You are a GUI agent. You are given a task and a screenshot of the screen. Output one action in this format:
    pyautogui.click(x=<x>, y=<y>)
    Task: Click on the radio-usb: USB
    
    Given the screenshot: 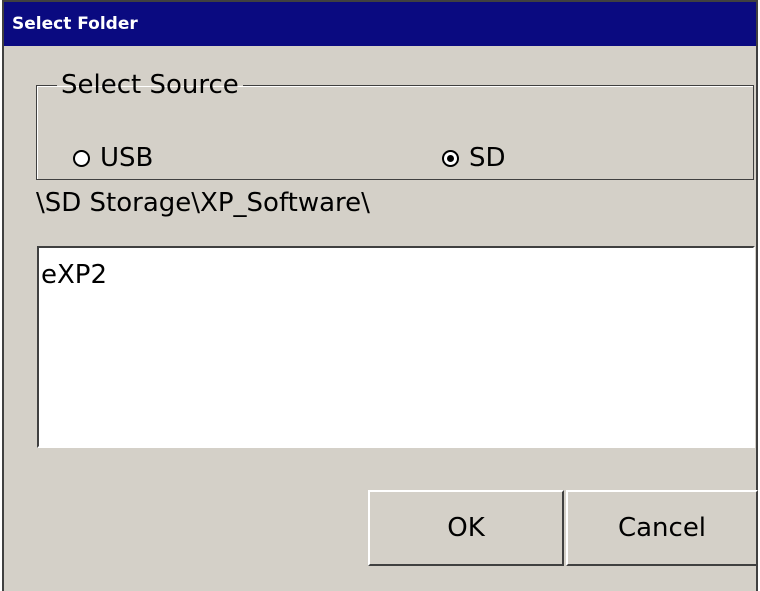 What is the action you would take?
    pyautogui.click(x=113, y=158)
    